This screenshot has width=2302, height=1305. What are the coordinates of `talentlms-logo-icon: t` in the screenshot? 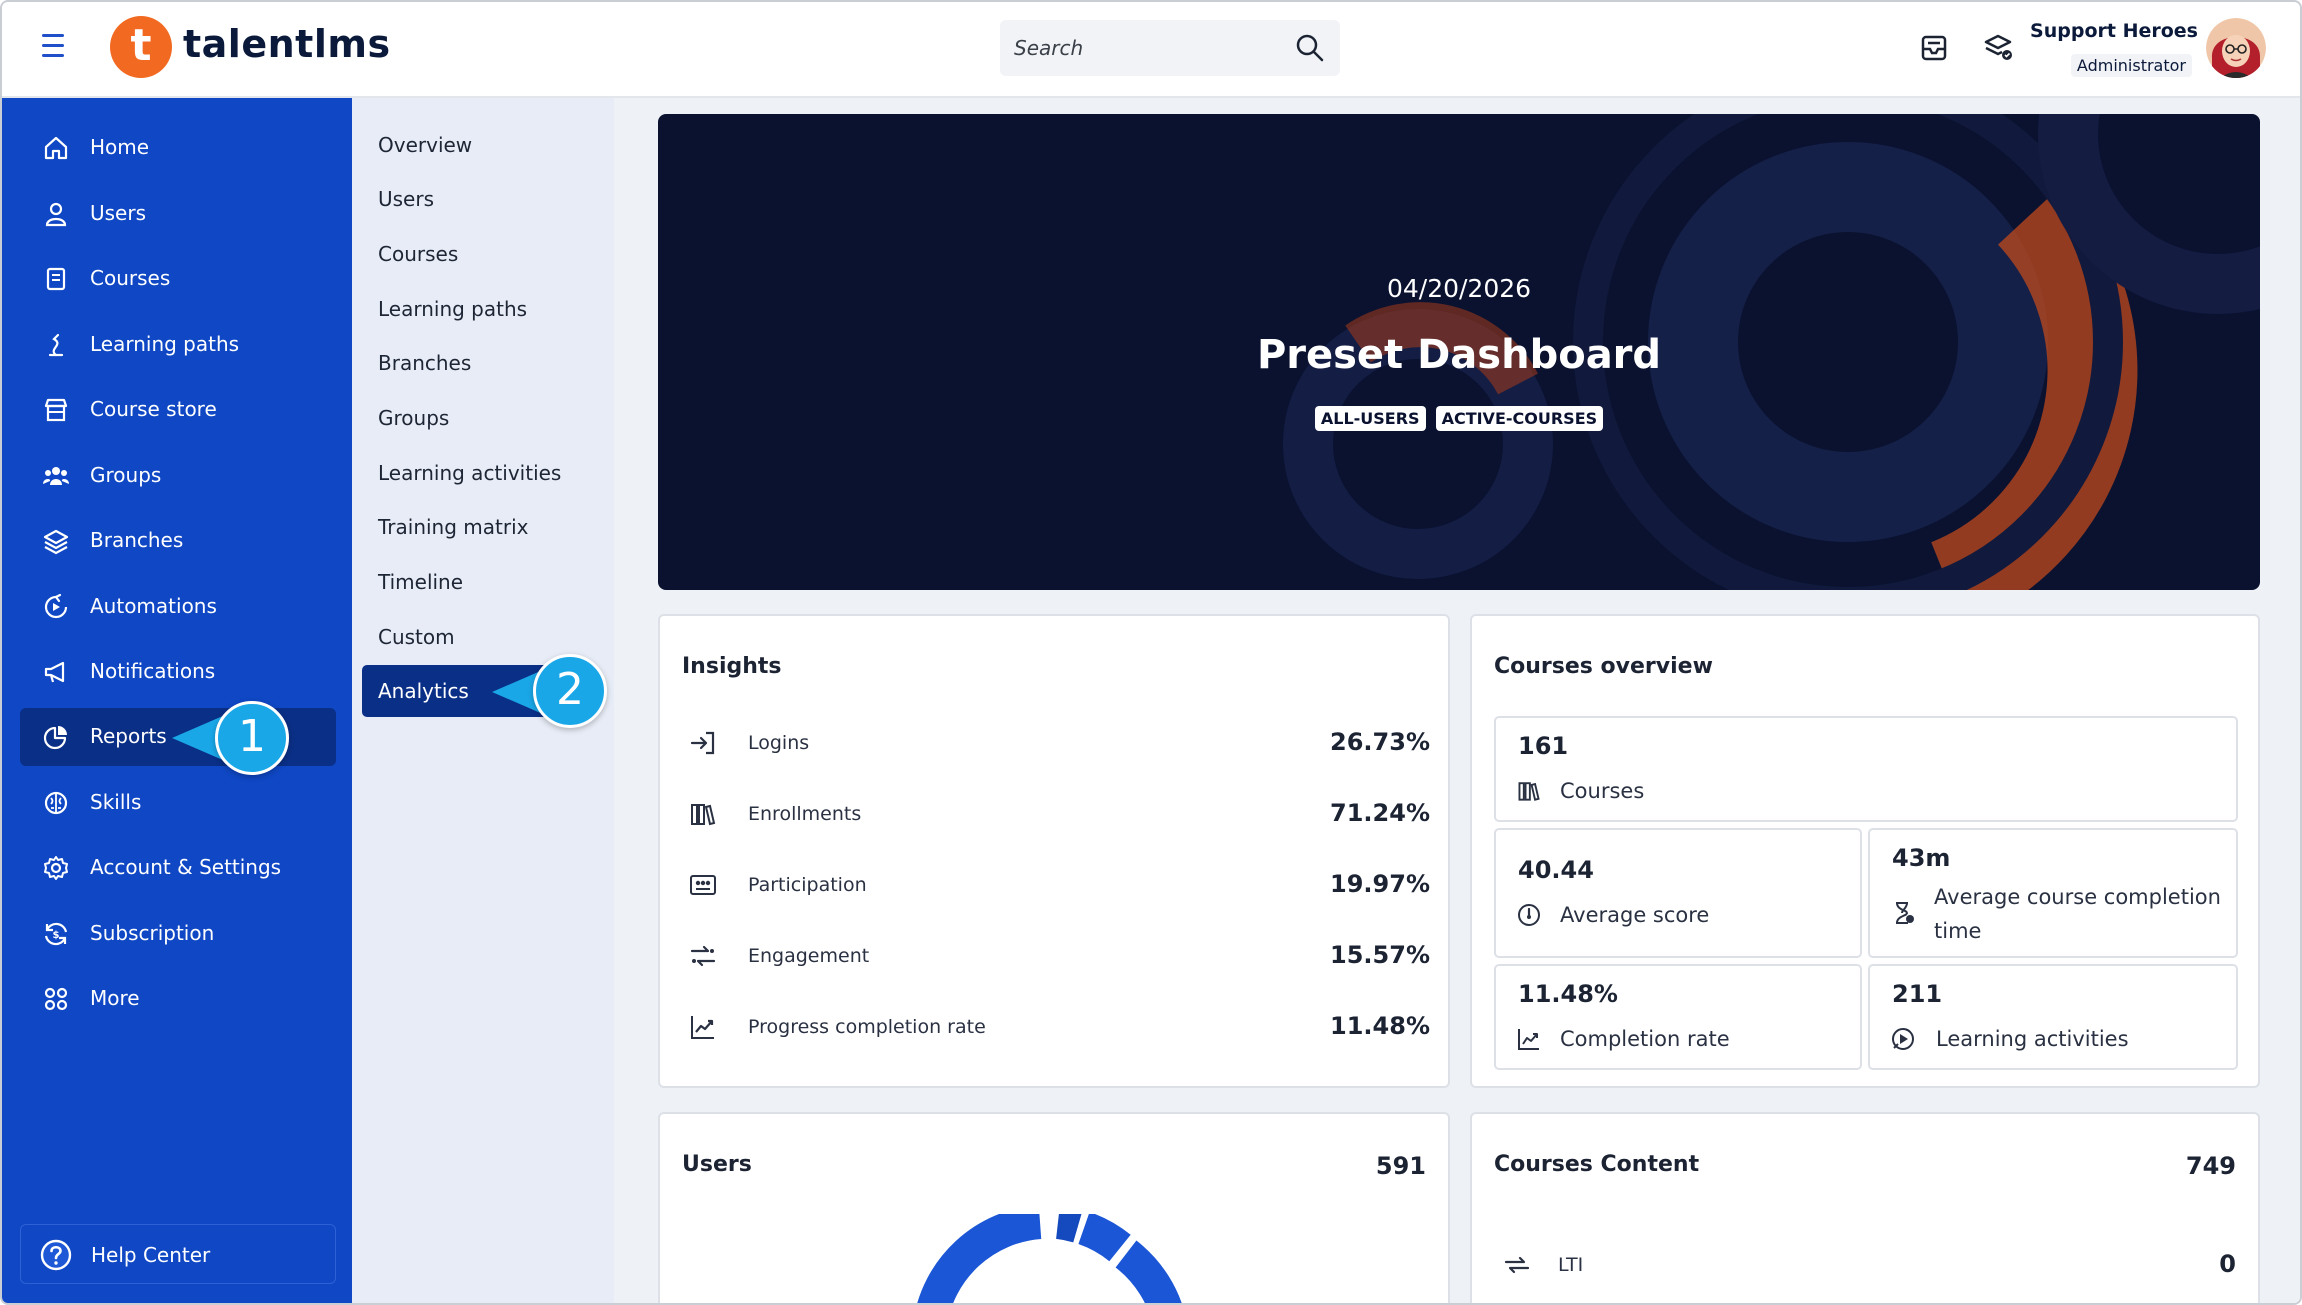 It's located at (141, 47).